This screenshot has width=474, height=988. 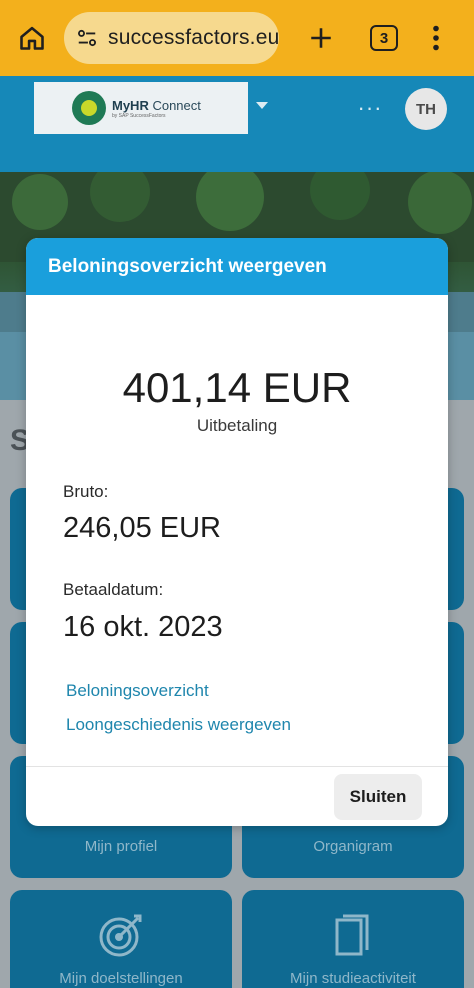 I want to click on gross-pay-label: Bruto:, so click(x=86, y=491).